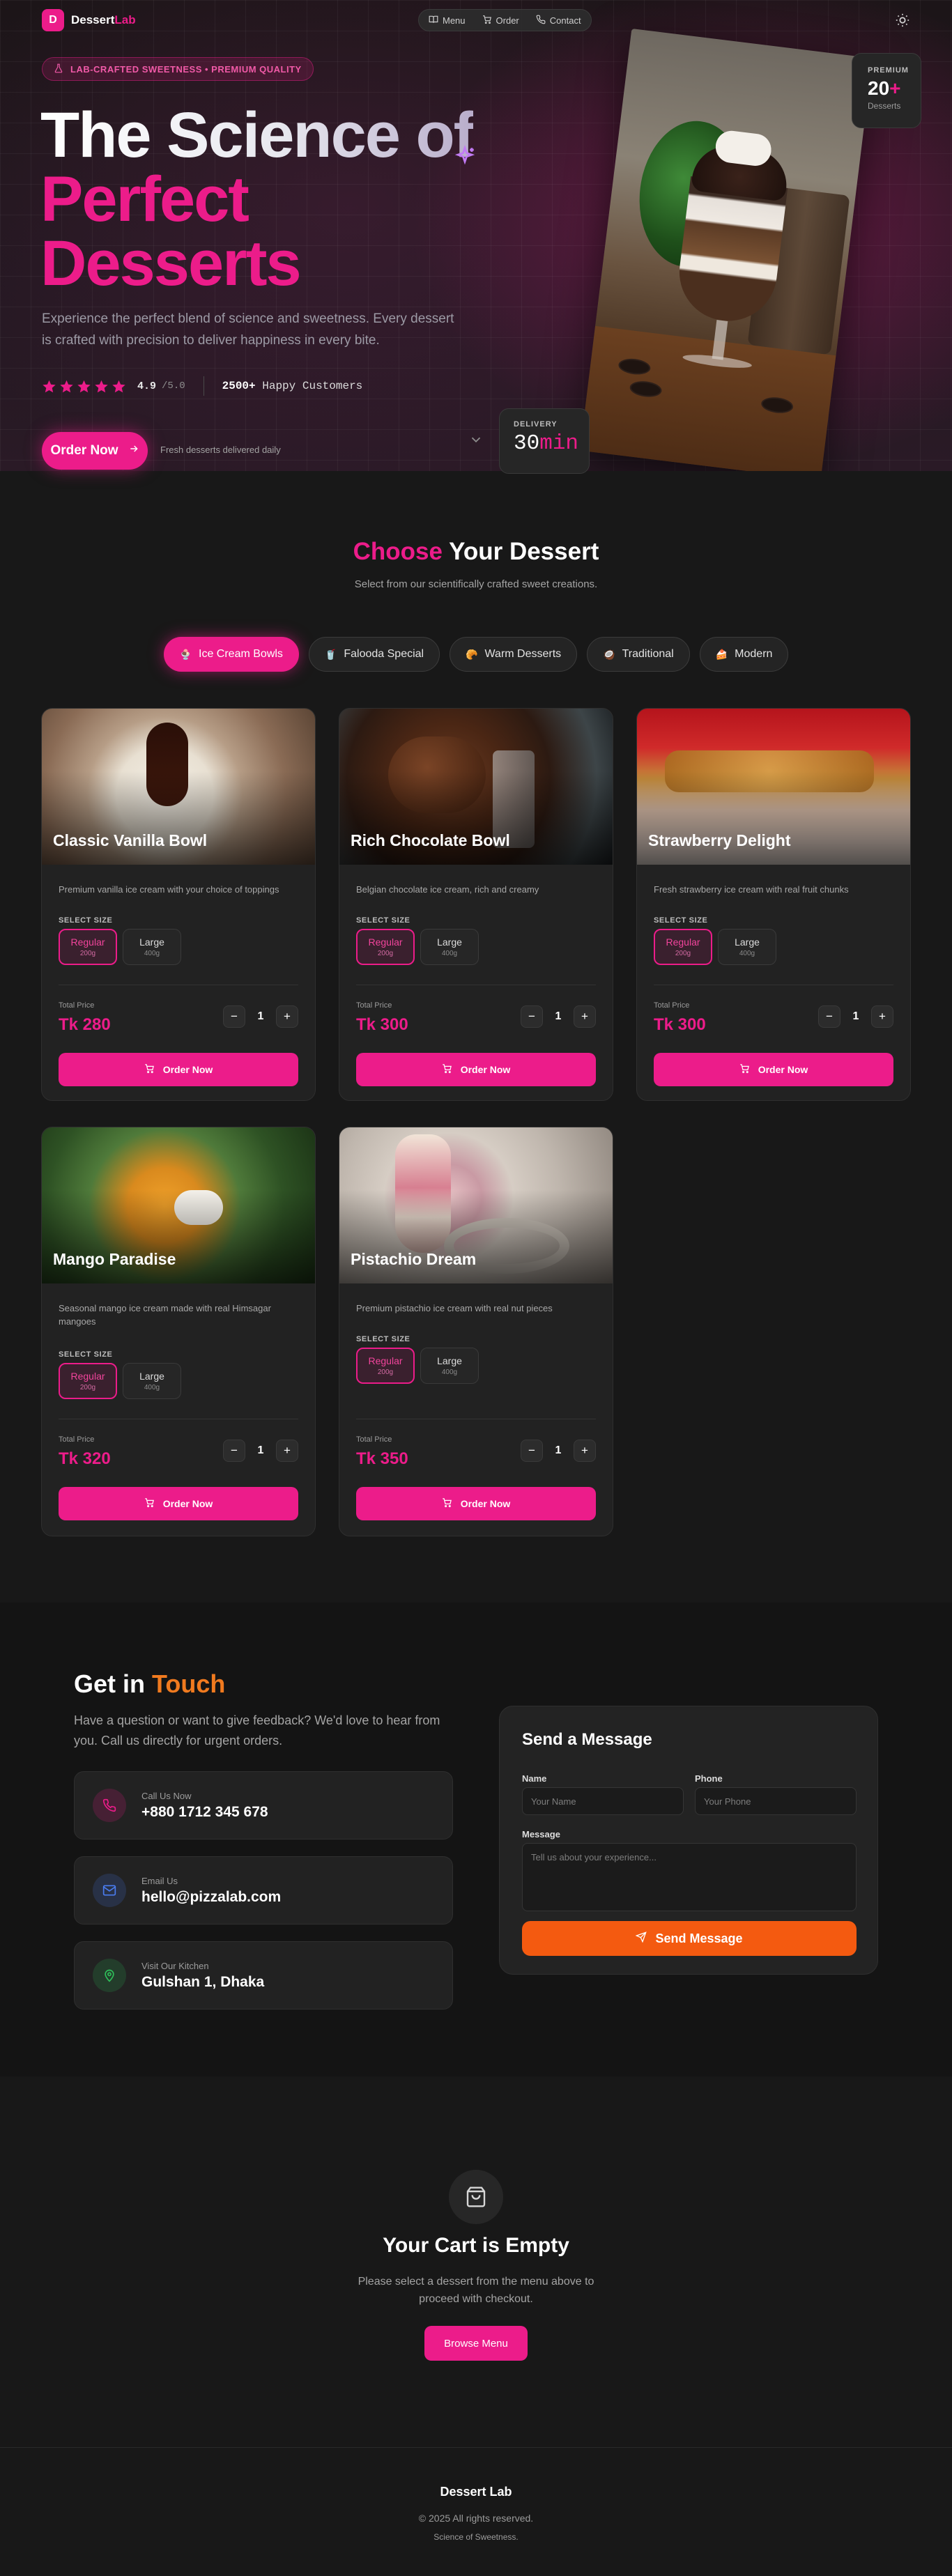  I want to click on footer-brand: Dessert Lab, so click(476, 2492).